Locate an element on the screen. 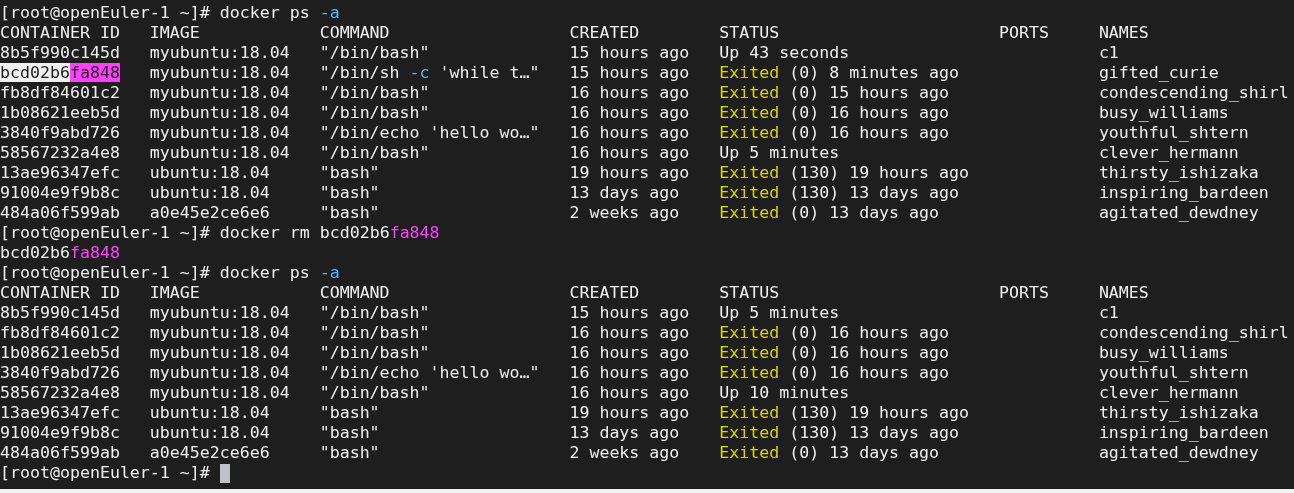 The width and height of the screenshot is (1294, 493). container-id: 91004e9f9b8c is located at coordinates (60, 193).